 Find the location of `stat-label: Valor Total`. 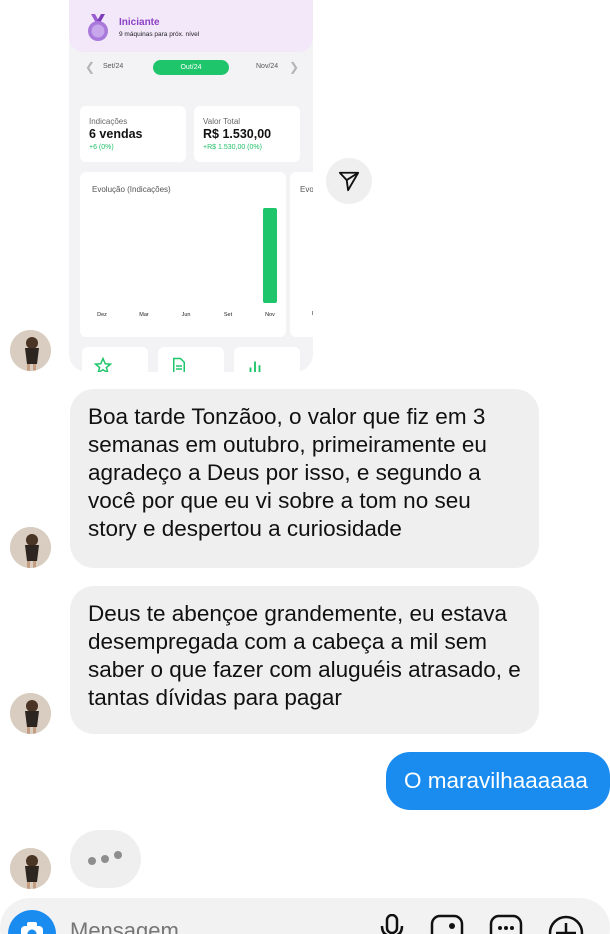

stat-label: Valor Total is located at coordinates (222, 121).